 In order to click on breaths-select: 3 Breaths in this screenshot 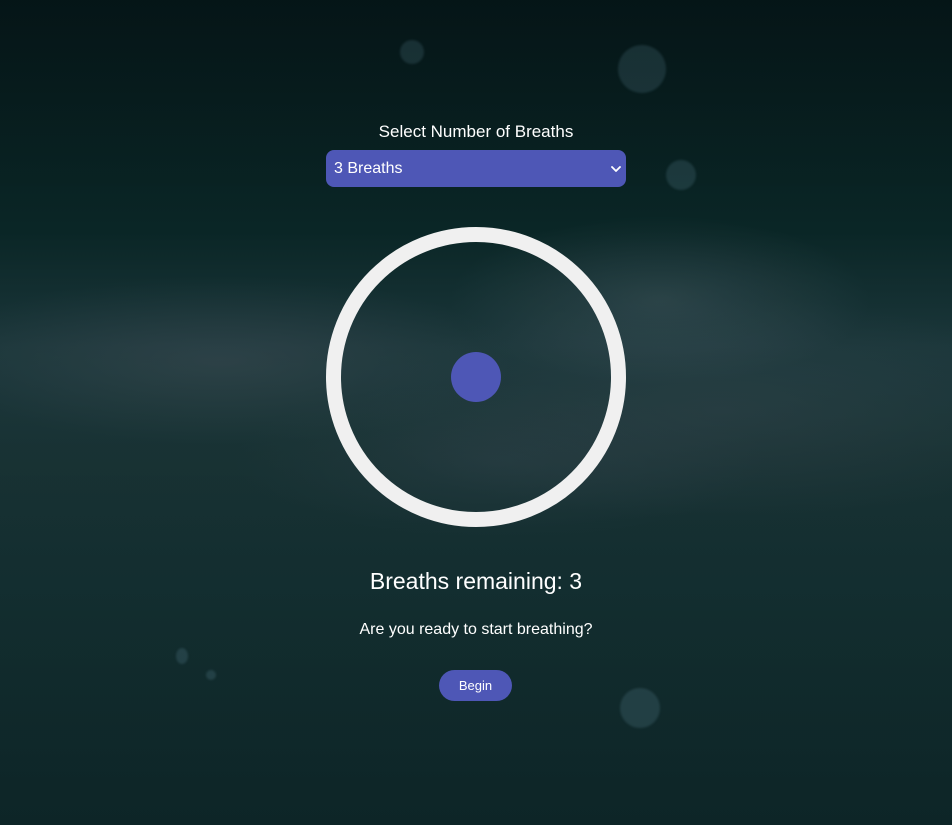, I will do `click(476, 168)`.